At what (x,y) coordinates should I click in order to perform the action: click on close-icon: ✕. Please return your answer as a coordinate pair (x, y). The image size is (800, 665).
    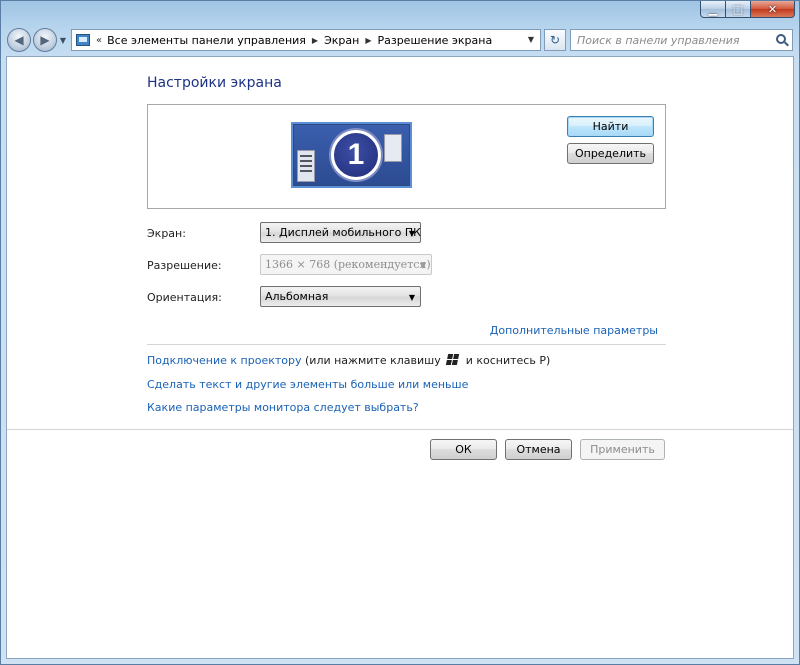
    Looking at the image, I should click on (772, 9).